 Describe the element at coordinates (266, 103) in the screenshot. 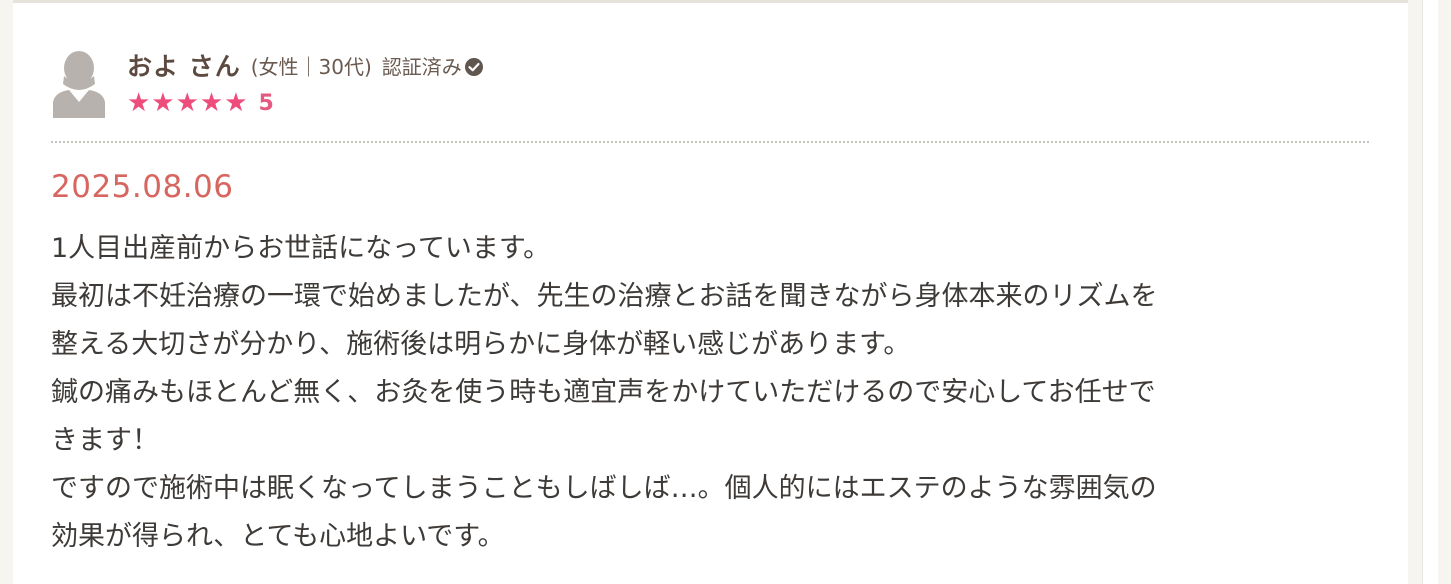

I see `rating-score: 5` at that location.